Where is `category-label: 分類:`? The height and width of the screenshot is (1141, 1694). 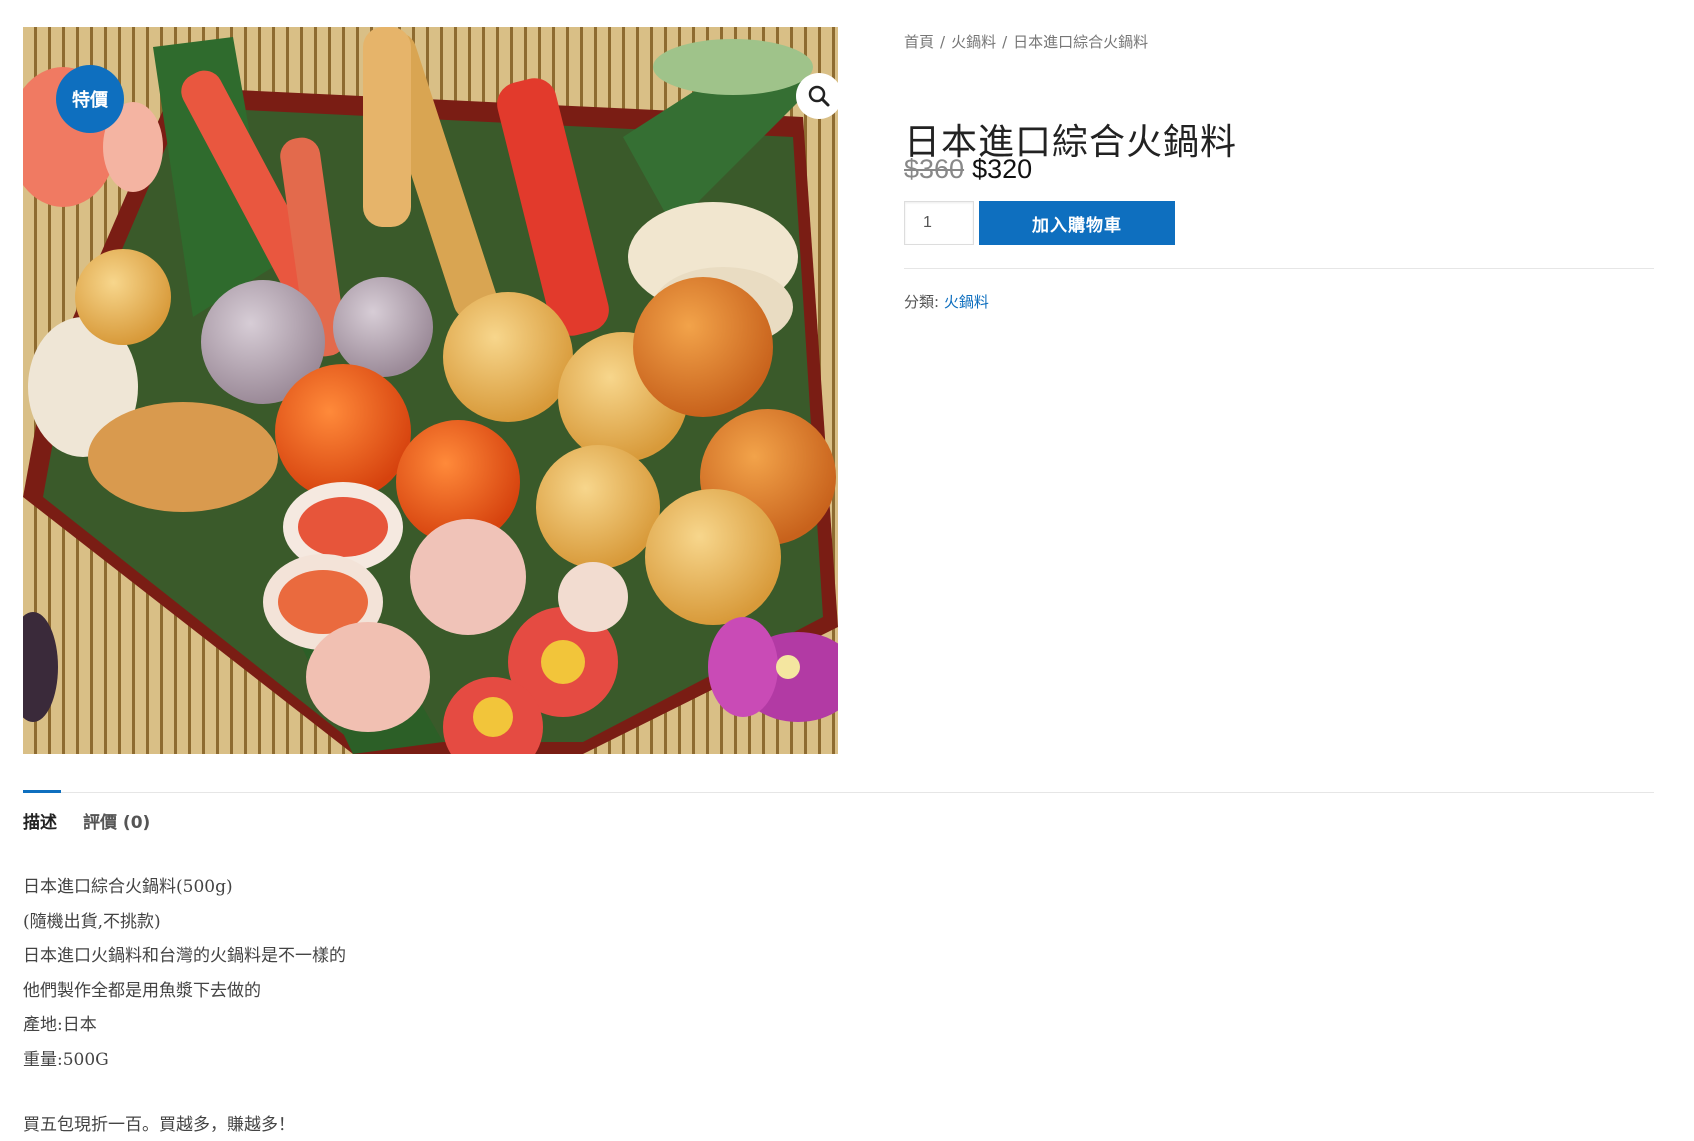 category-label: 分類: is located at coordinates (922, 302).